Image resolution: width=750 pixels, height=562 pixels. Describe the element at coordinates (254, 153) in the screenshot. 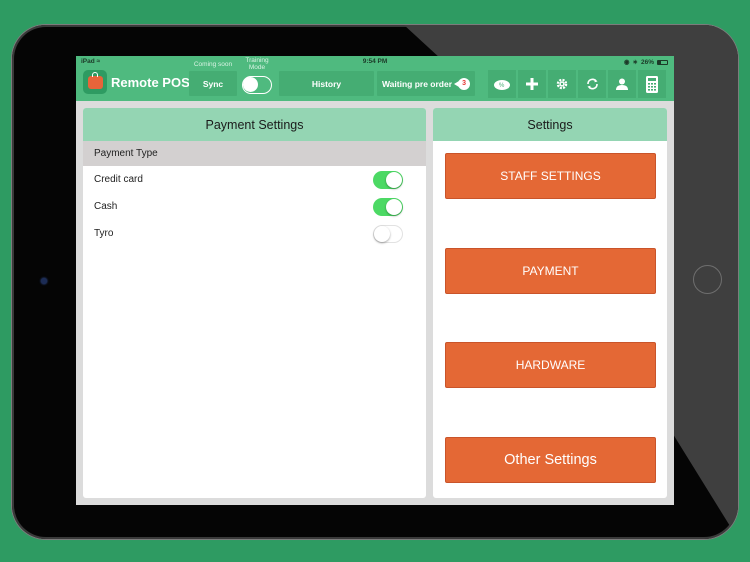

I see `payment-type-header: Payment Type` at that location.